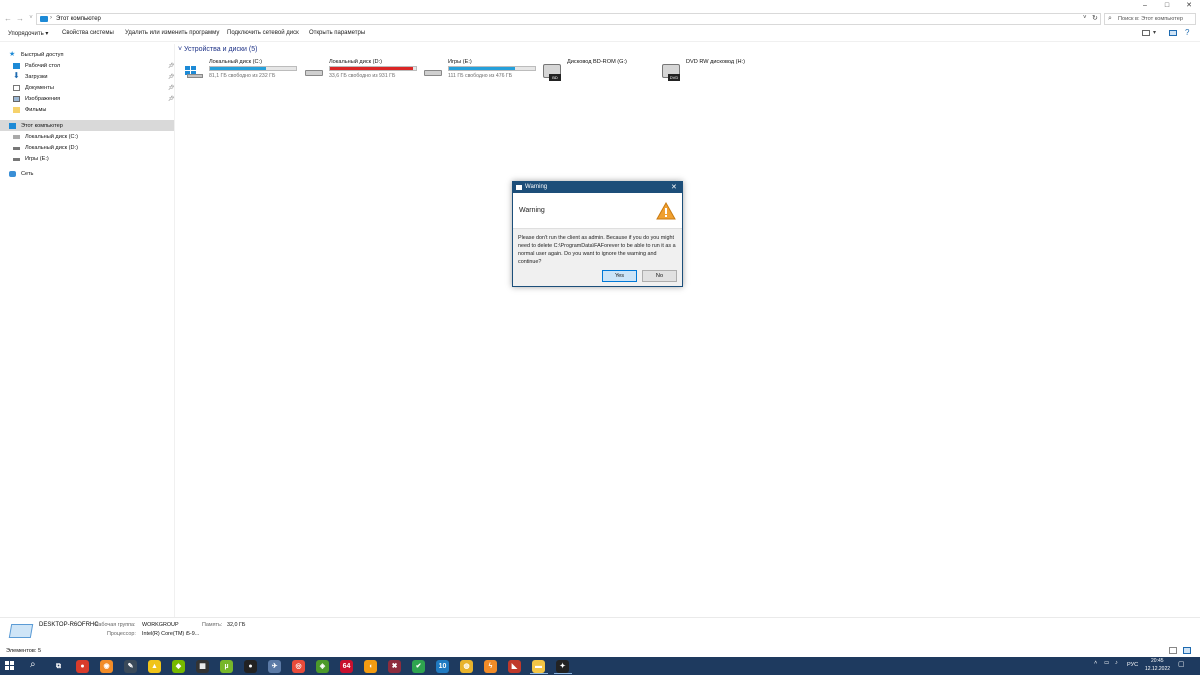 The height and width of the screenshot is (675, 1200). Describe the element at coordinates (160, 625) in the screenshot. I see `workgroup-value: WORKGROUP` at that location.